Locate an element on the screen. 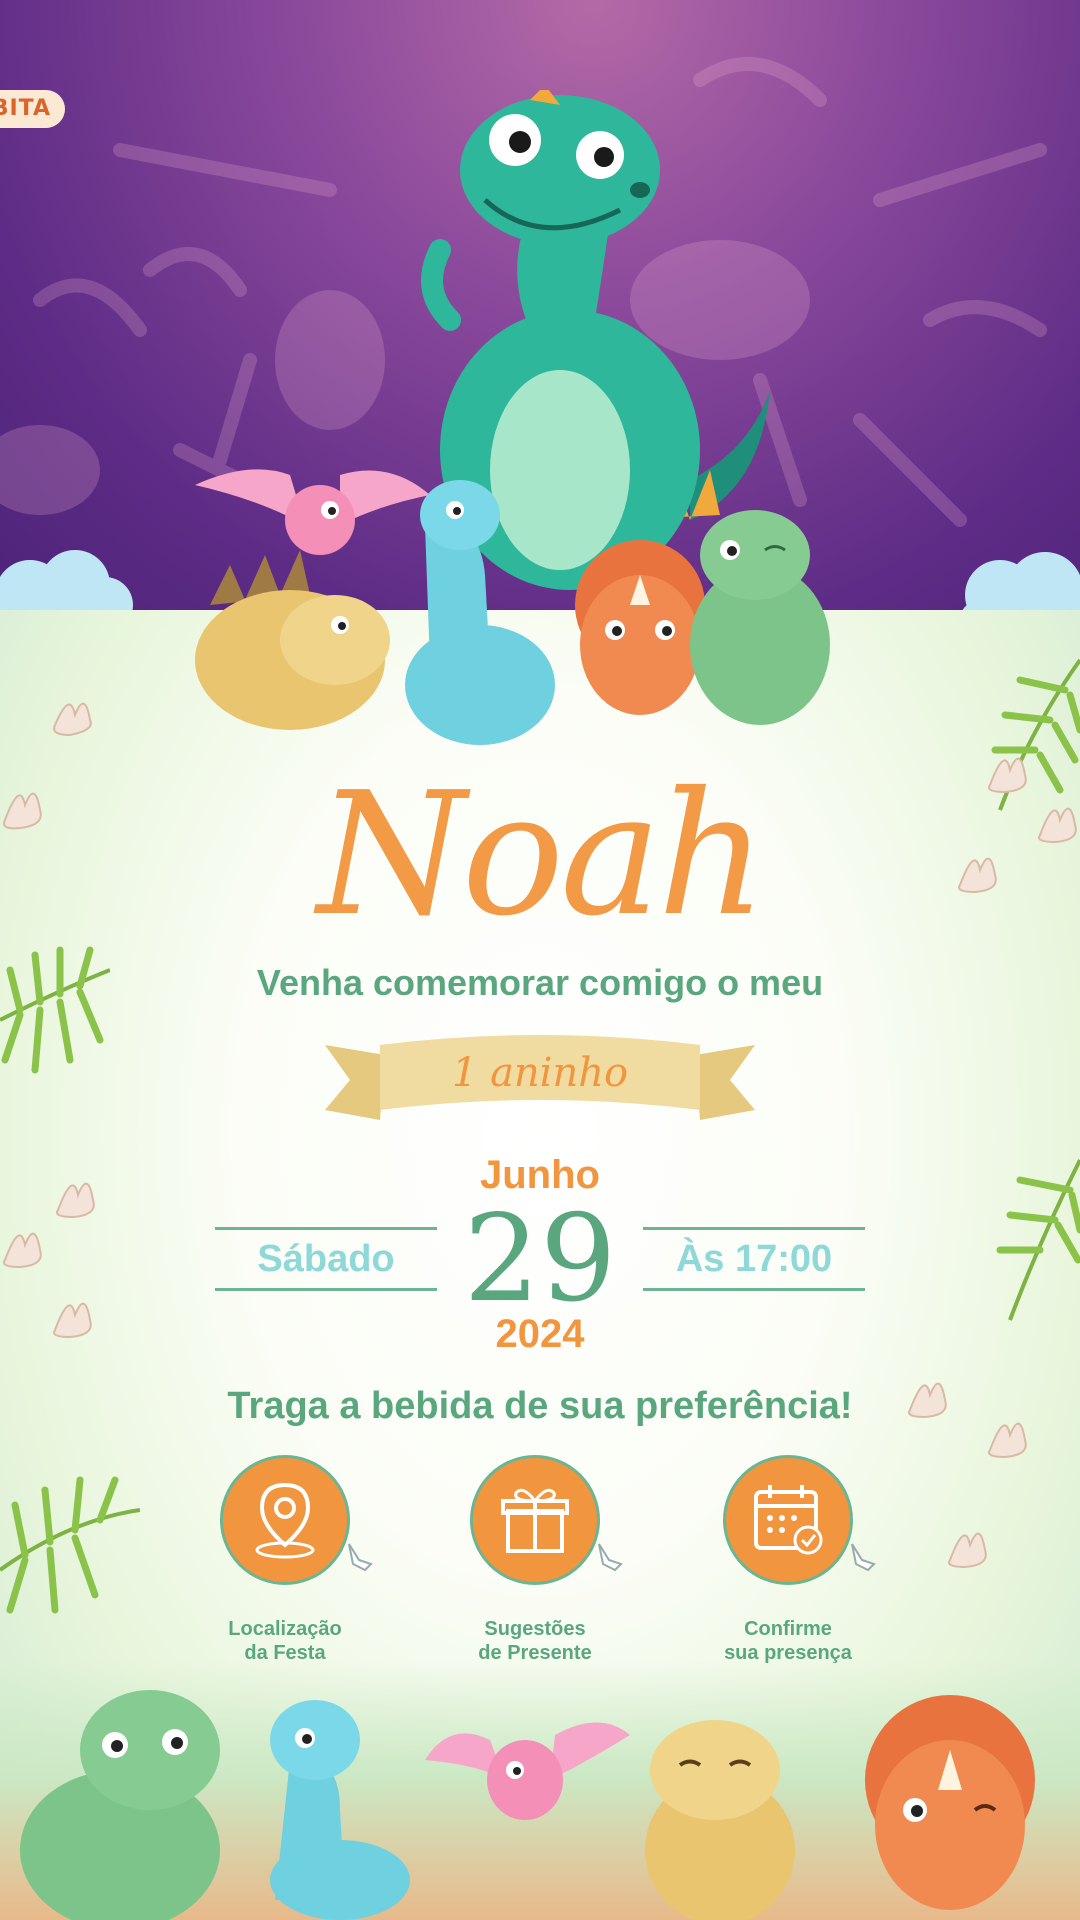  child-name-title: Noah is located at coordinates (542, 855).